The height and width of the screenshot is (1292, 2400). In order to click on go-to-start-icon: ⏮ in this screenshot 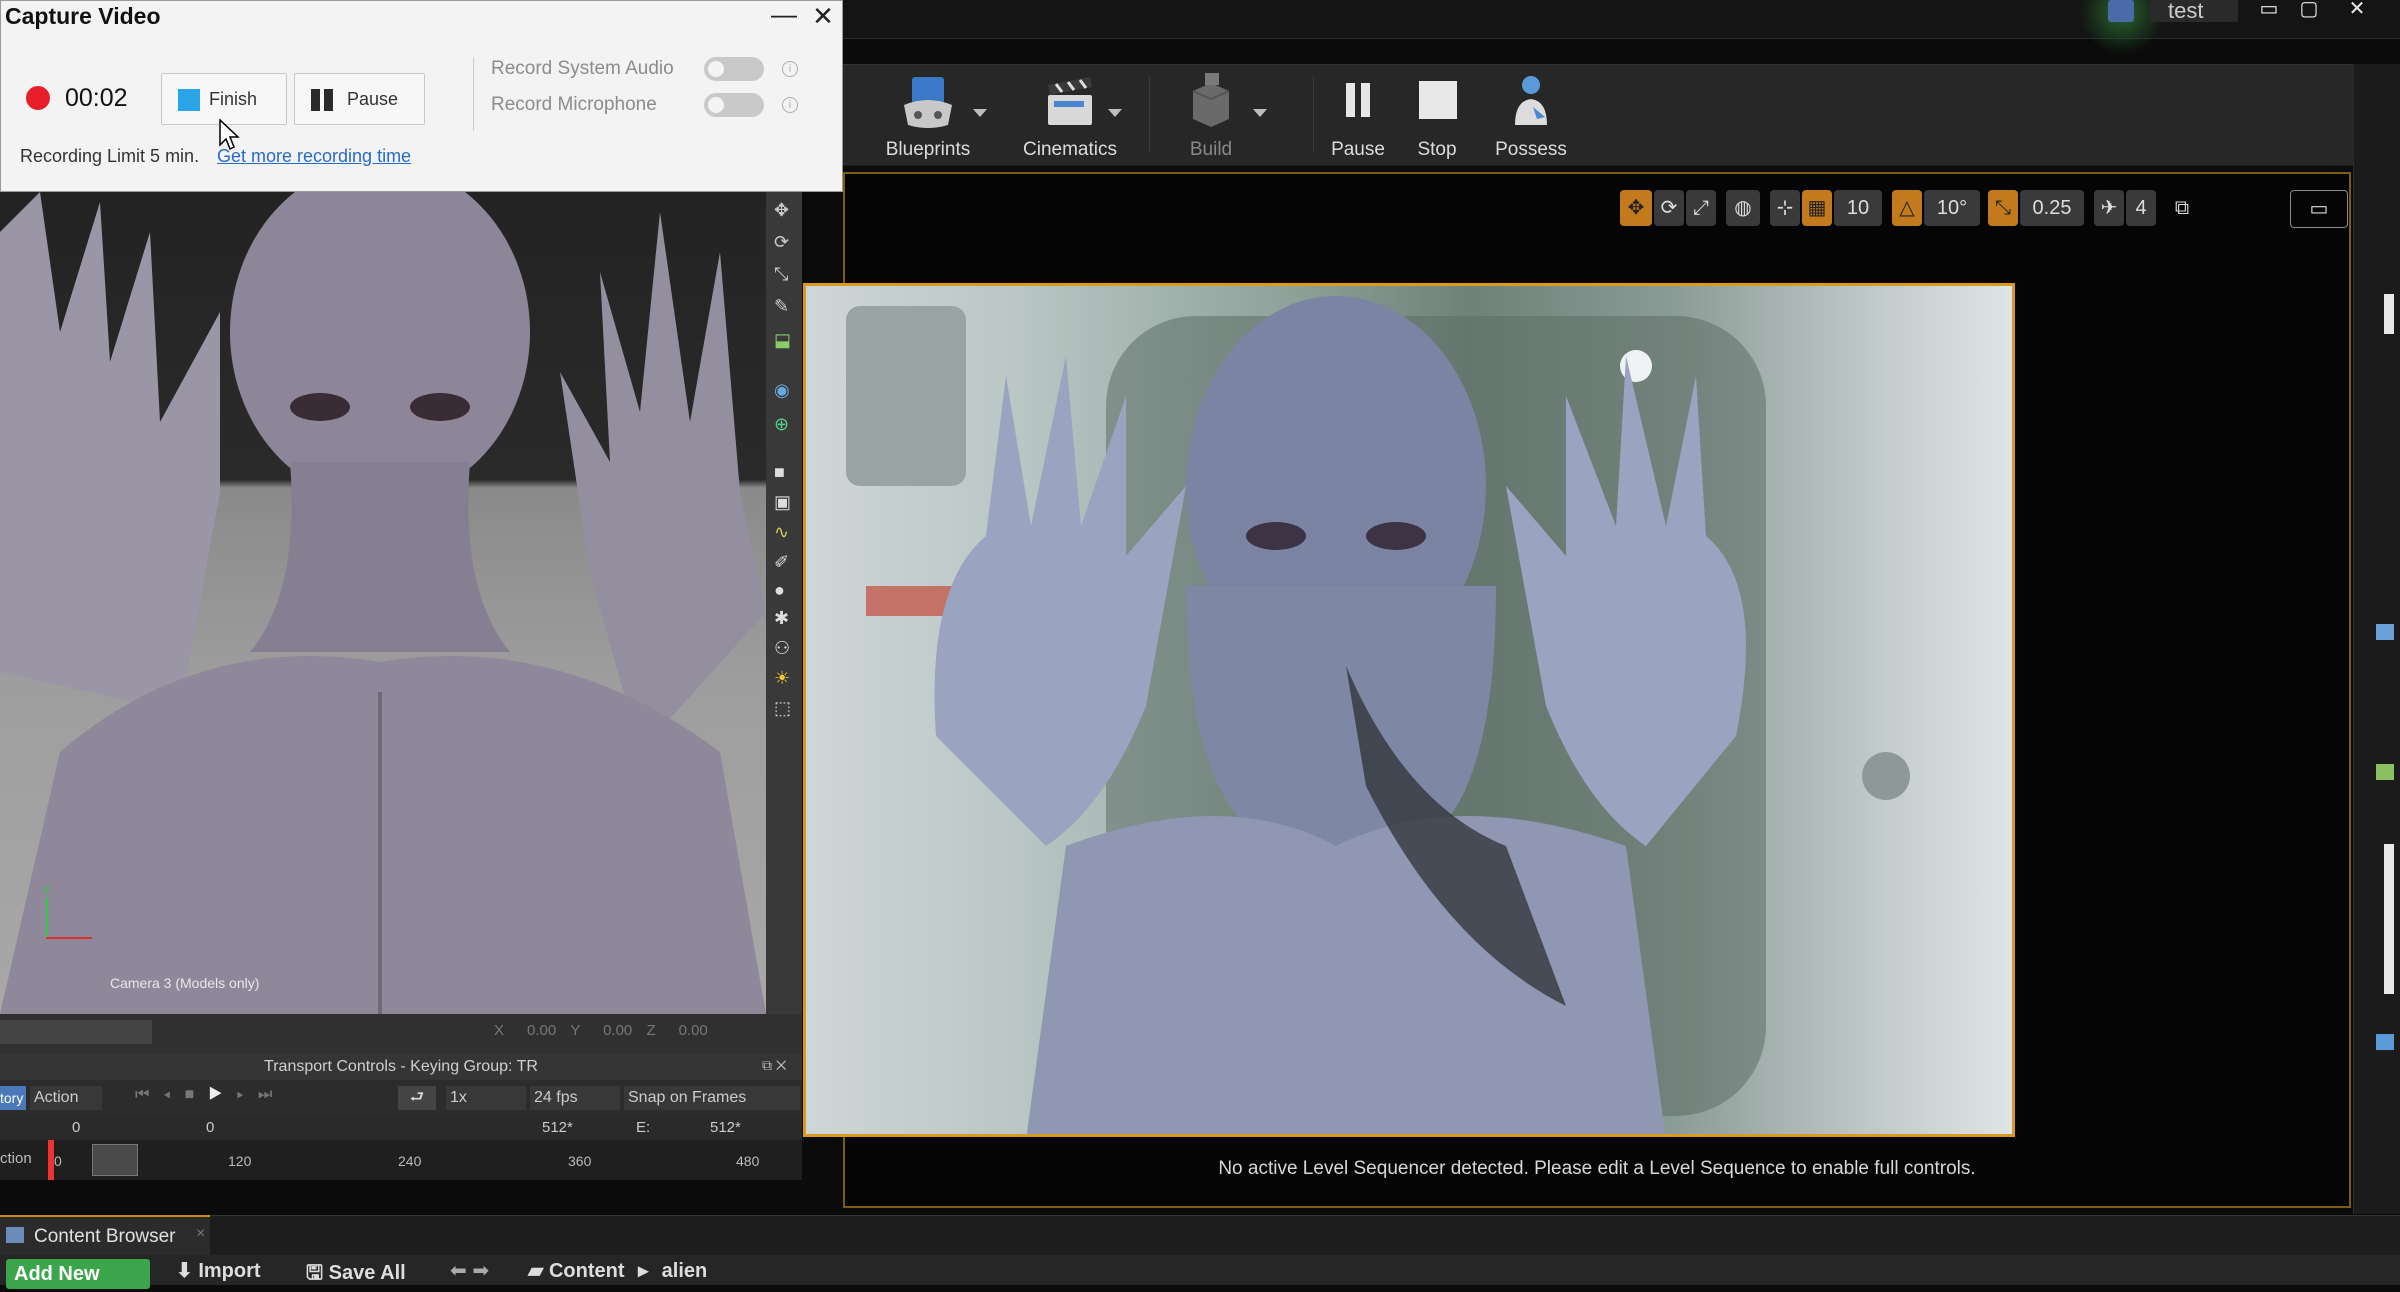, I will do `click(149, 1094)`.